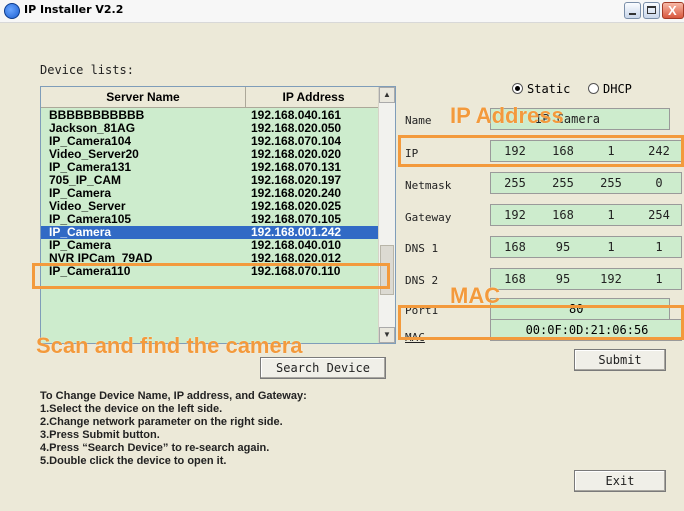  Describe the element at coordinates (611, 247) in the screenshot. I see `dns1-octet-3: 1` at that location.